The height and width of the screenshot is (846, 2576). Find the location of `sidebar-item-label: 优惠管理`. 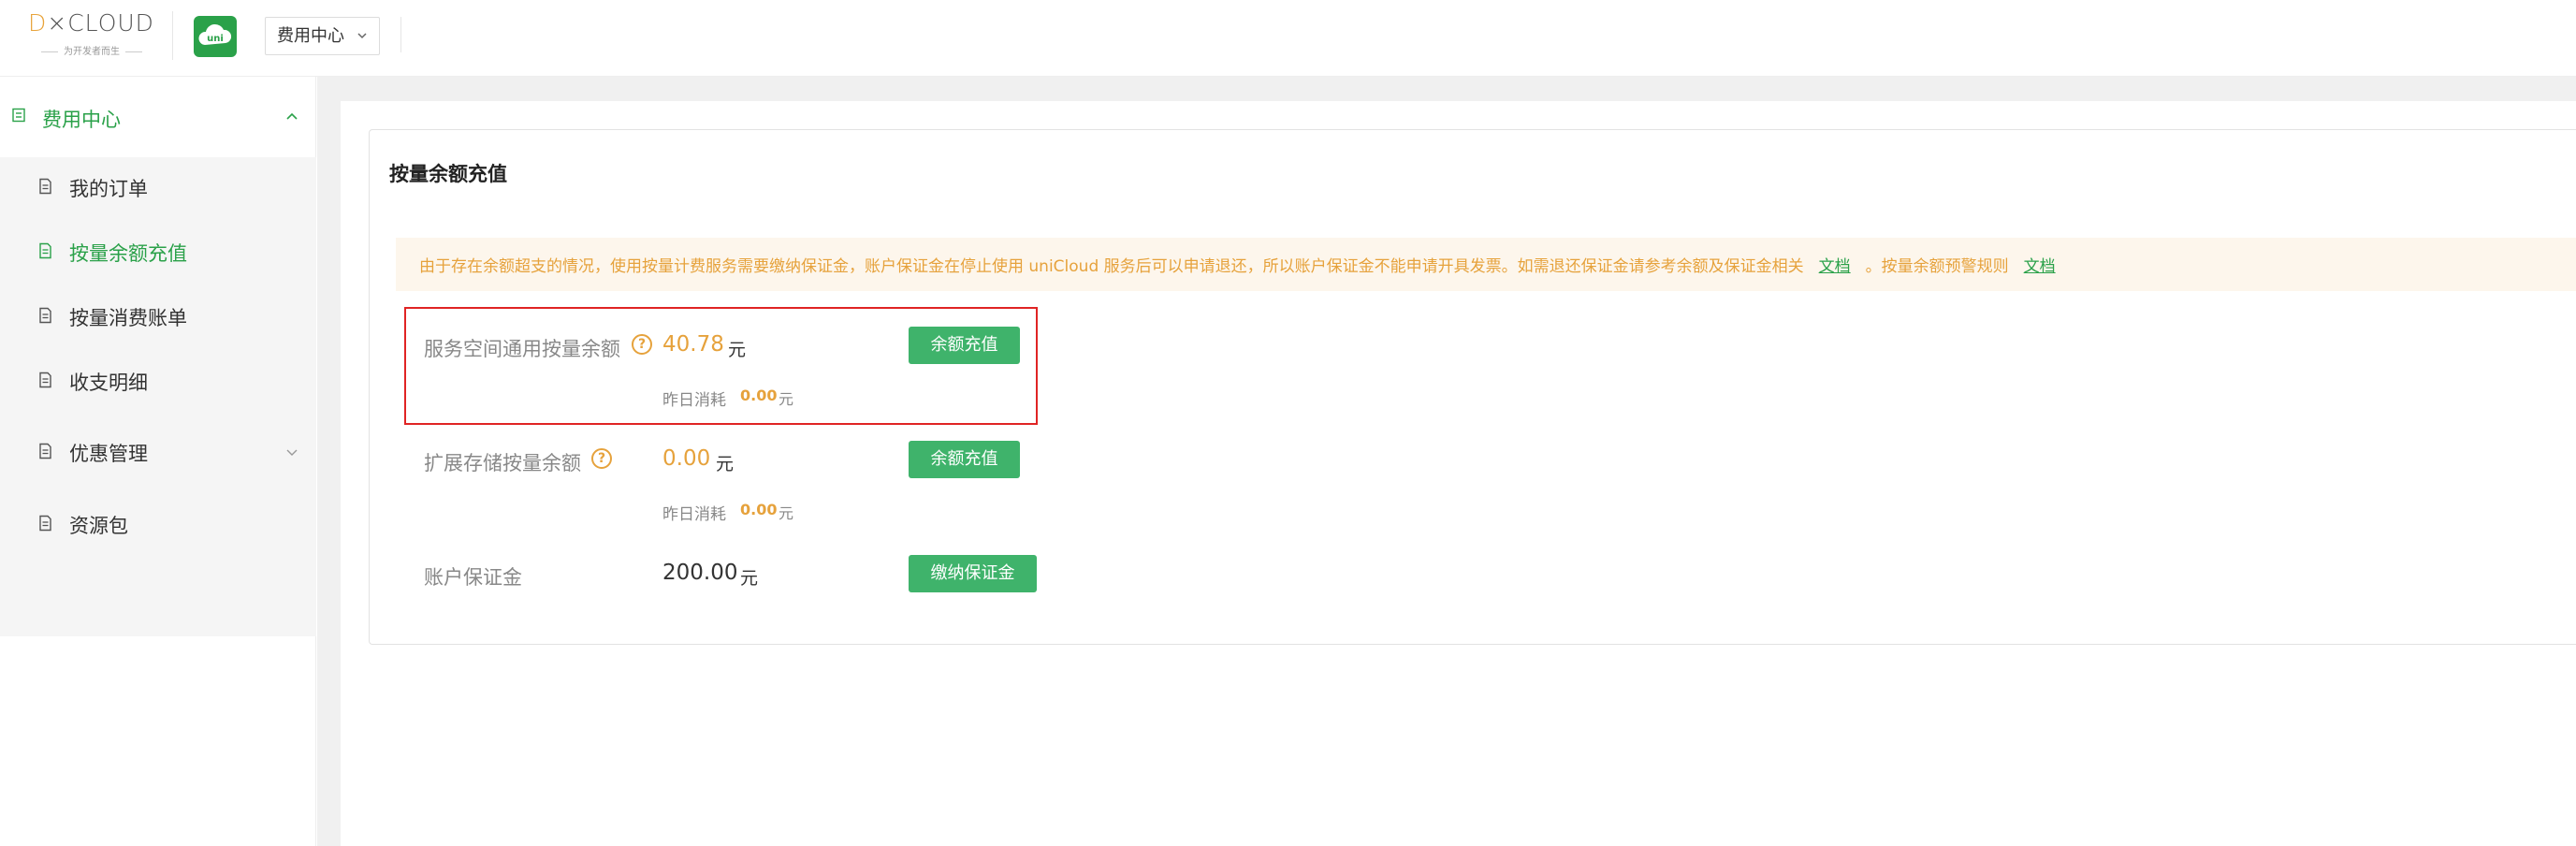

sidebar-item-label: 优惠管理 is located at coordinates (108, 454).